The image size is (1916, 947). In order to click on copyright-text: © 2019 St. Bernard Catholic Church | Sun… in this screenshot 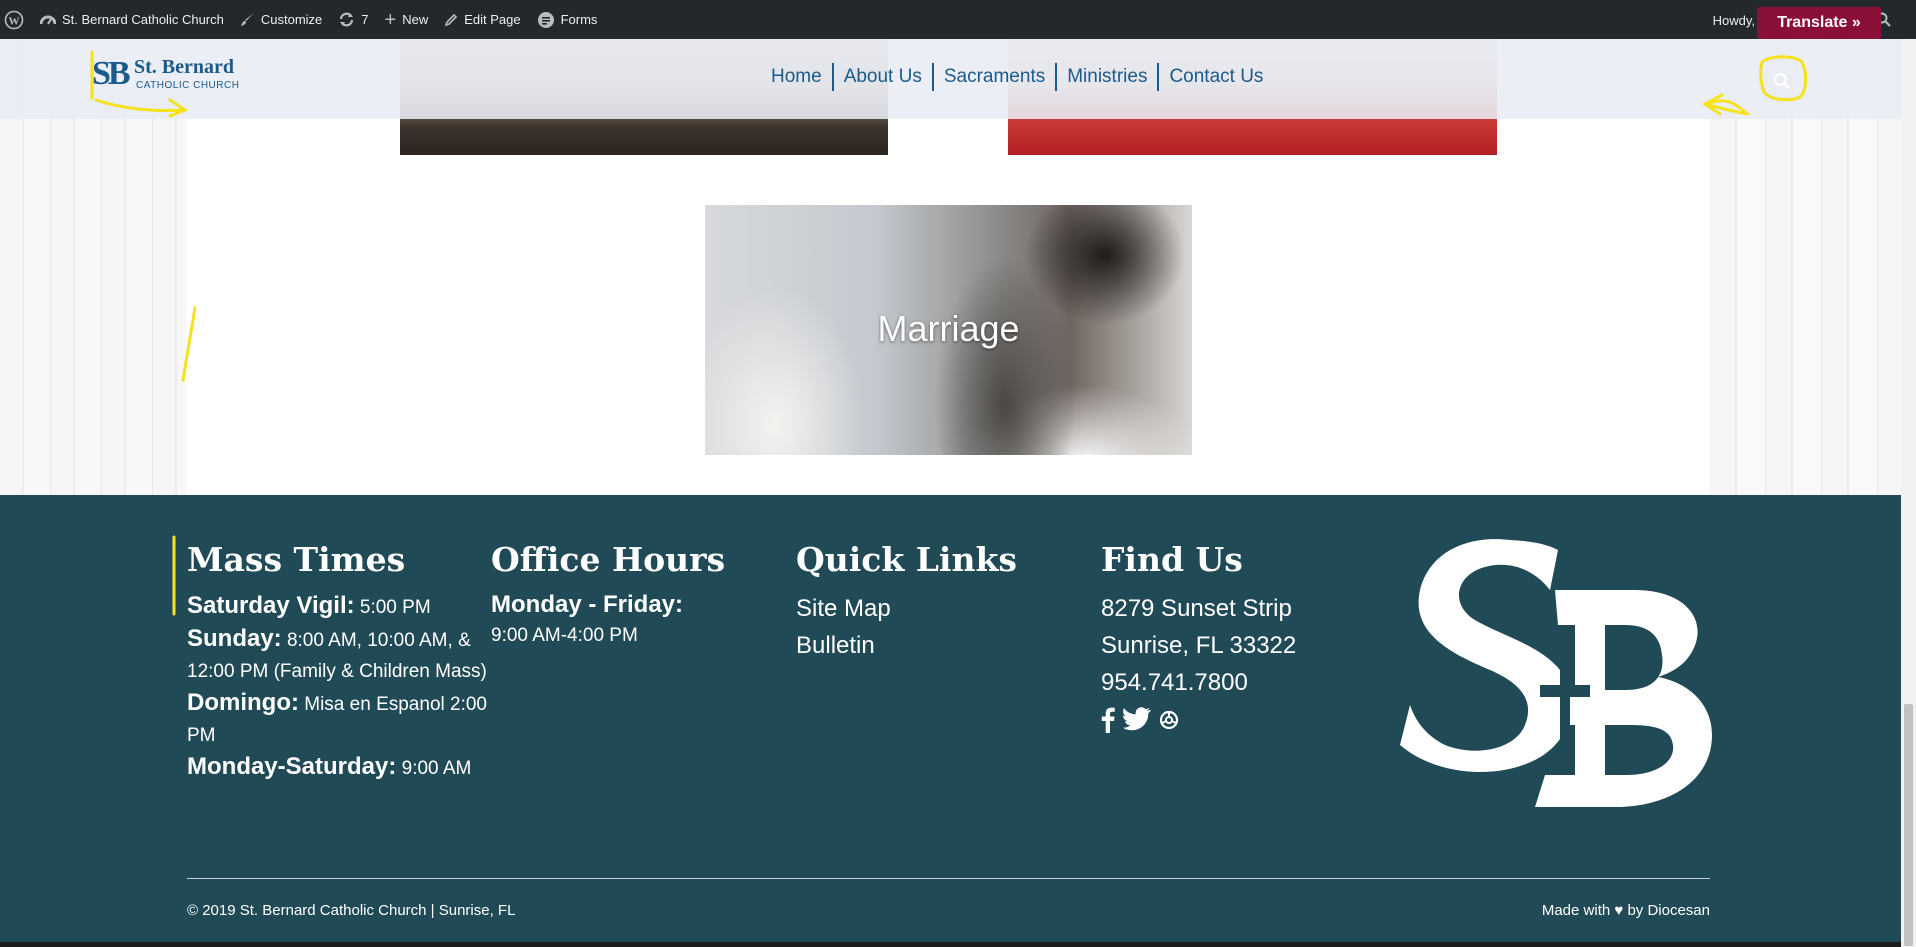, I will do `click(351, 910)`.